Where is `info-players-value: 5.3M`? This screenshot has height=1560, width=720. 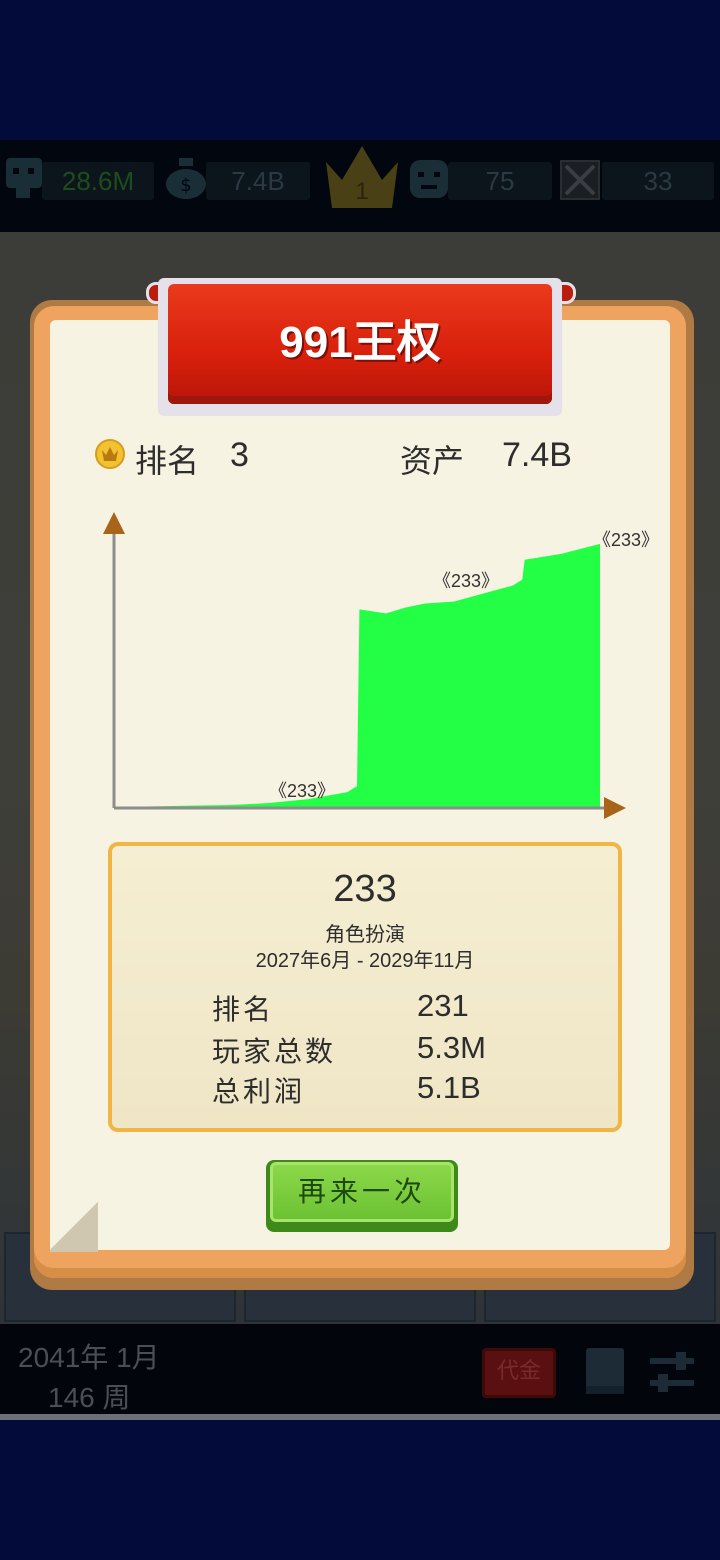
info-players-value: 5.3M is located at coordinates (451, 1047).